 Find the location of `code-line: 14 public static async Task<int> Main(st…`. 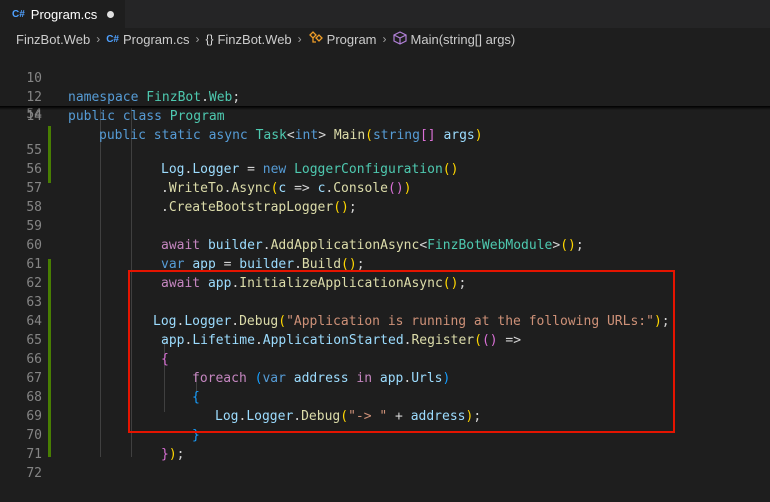

code-line: 14 public static async Task<int> Main(st… is located at coordinates (385, 115).